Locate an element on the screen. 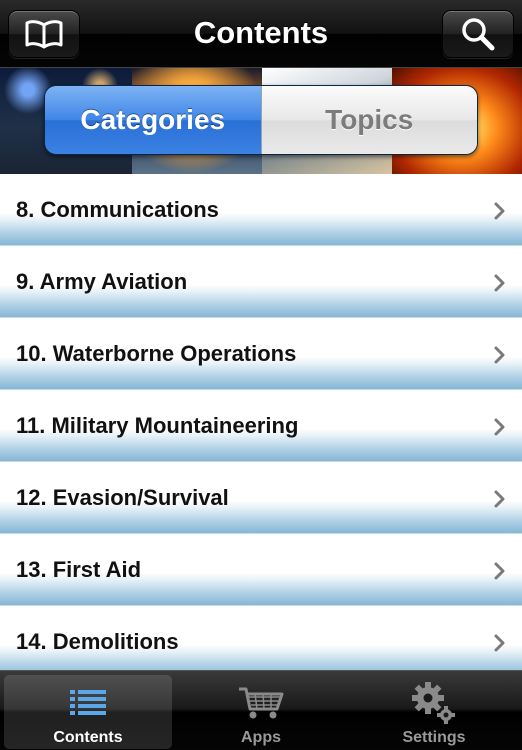 This screenshot has width=522, height=750. list-item-label: 10. Waterborne Operations is located at coordinates (156, 353).